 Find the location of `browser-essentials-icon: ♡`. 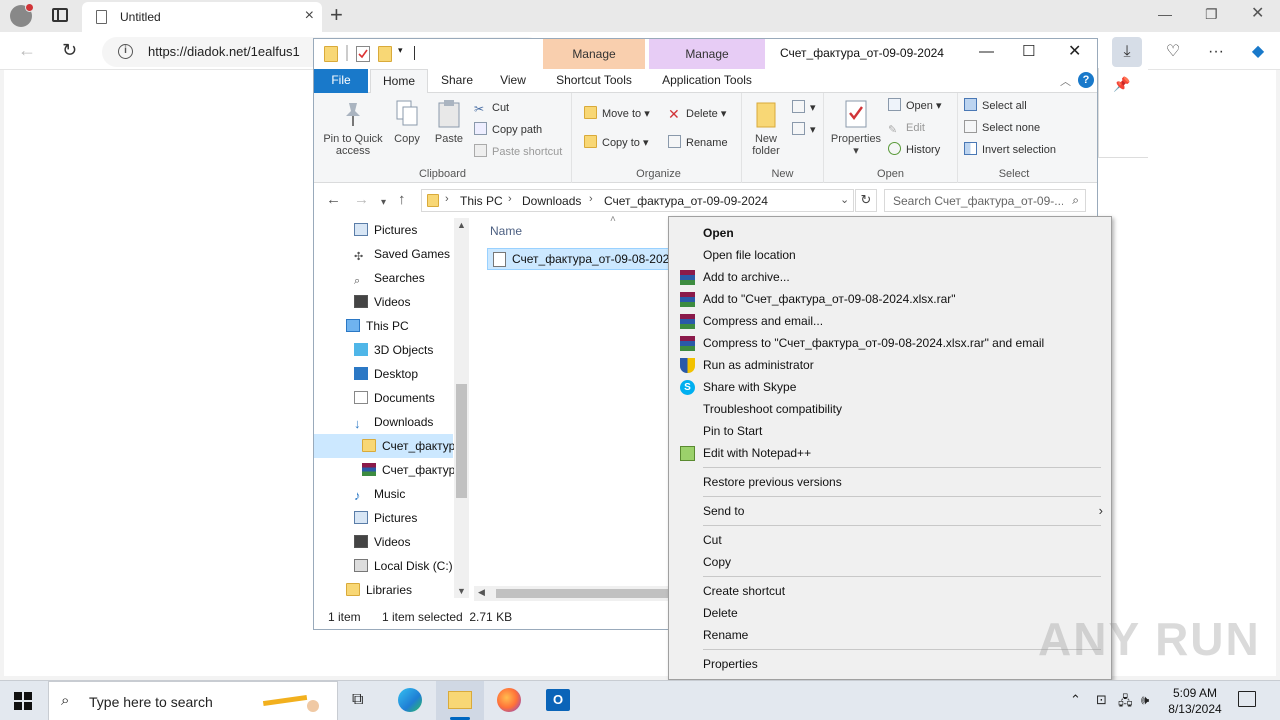

browser-essentials-icon: ♡ is located at coordinates (1173, 52).